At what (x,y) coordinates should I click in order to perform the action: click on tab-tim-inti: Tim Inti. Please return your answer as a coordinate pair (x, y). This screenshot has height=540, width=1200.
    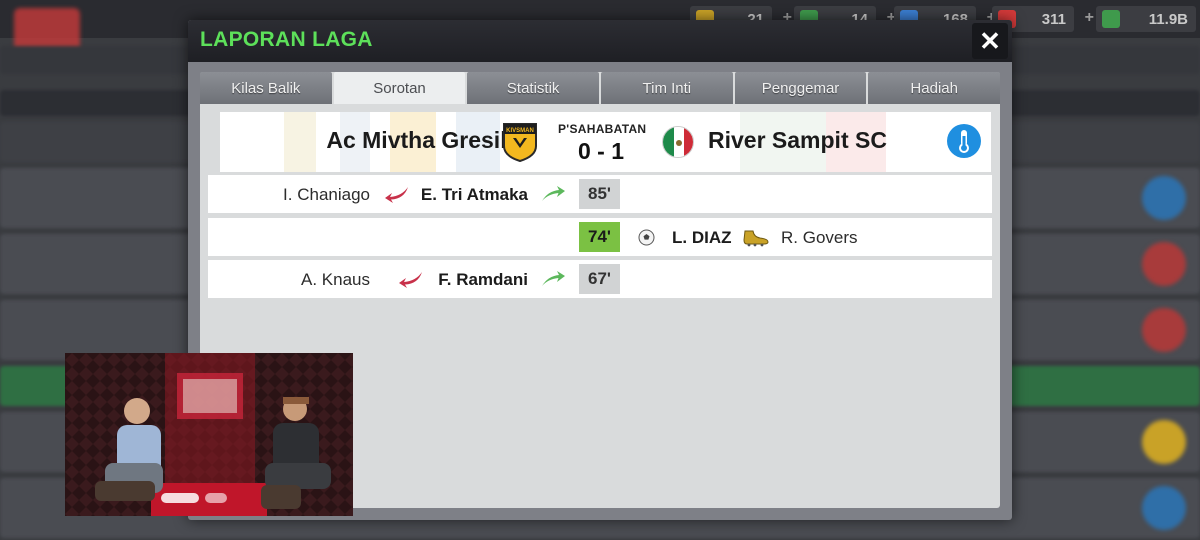
    Looking at the image, I should click on (667, 88).